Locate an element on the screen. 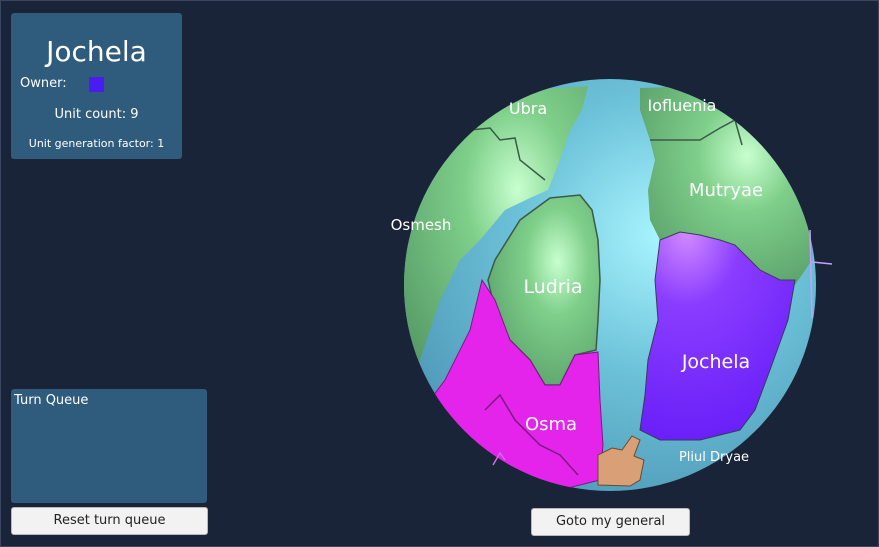 The image size is (879, 547). label-ubra: Ubra is located at coordinates (528, 108).